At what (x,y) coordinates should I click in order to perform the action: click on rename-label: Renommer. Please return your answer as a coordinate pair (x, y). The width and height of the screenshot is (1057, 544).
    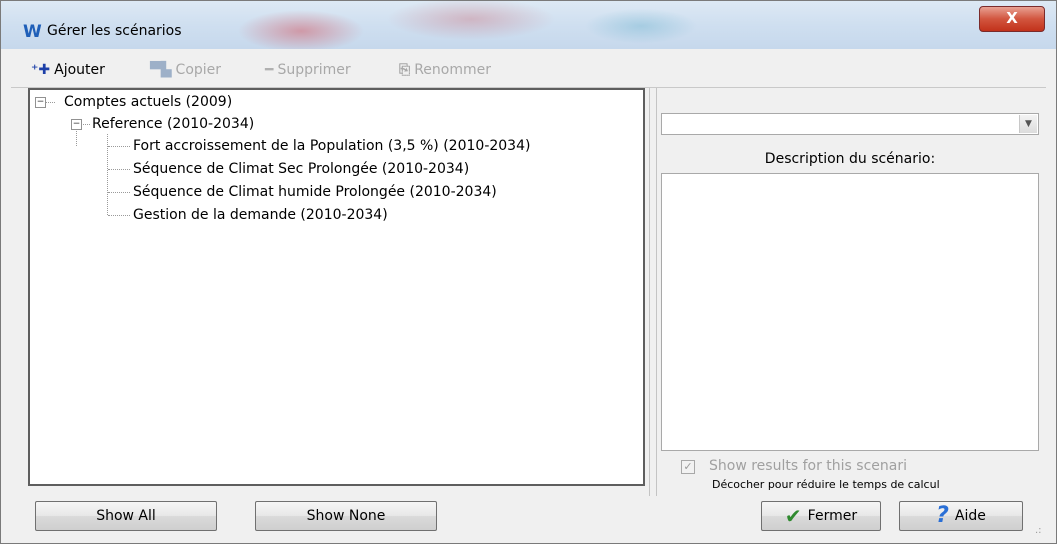
    Looking at the image, I should click on (452, 70).